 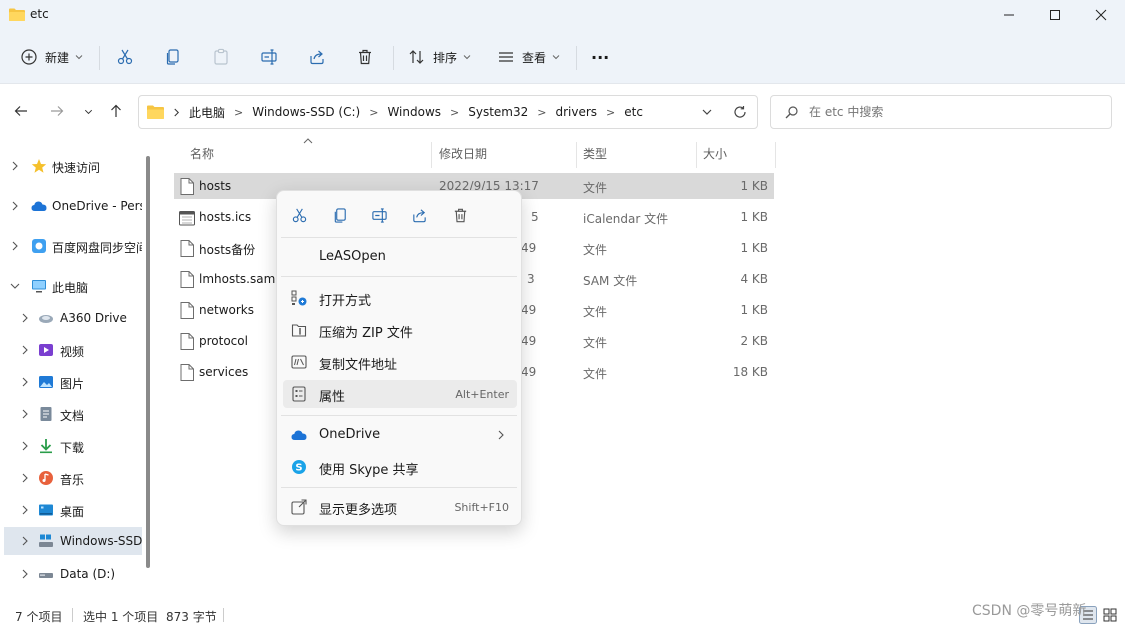 I want to click on tiles-view-icon, so click(x=1110, y=615).